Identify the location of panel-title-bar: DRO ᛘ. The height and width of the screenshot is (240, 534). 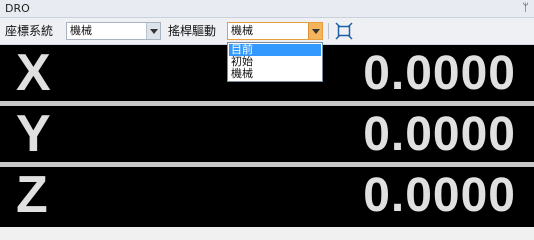
(267, 9).